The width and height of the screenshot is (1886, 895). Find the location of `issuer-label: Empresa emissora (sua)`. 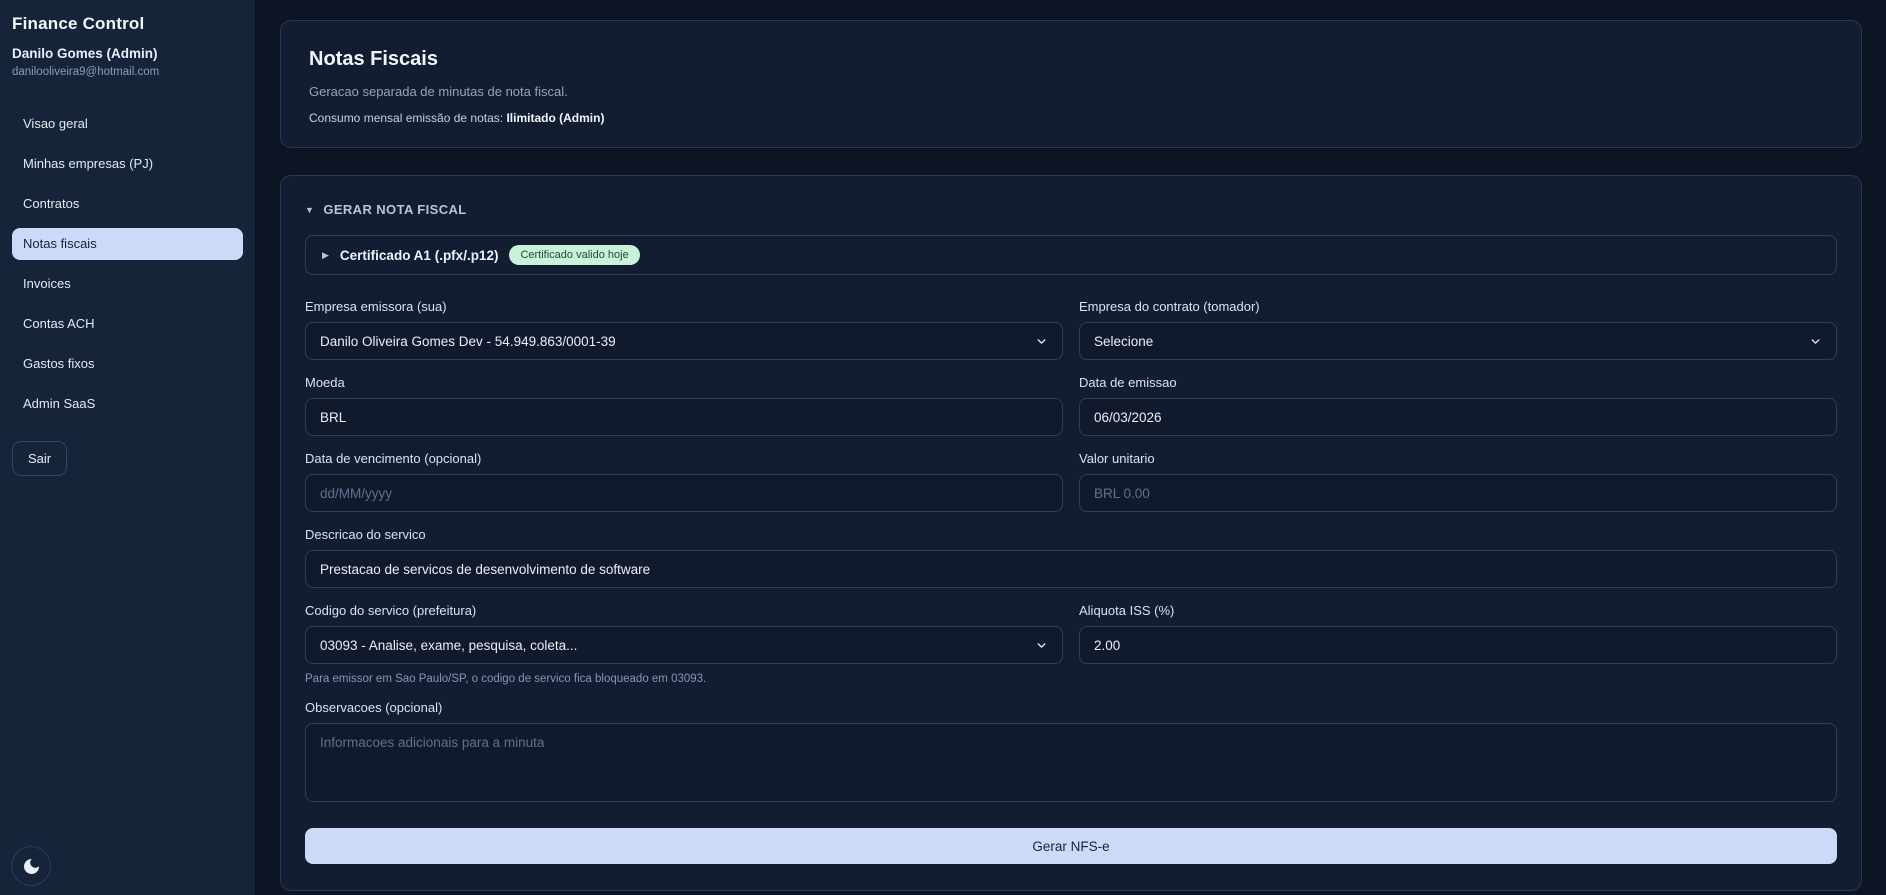

issuer-label: Empresa emissora (sua) is located at coordinates (376, 306).